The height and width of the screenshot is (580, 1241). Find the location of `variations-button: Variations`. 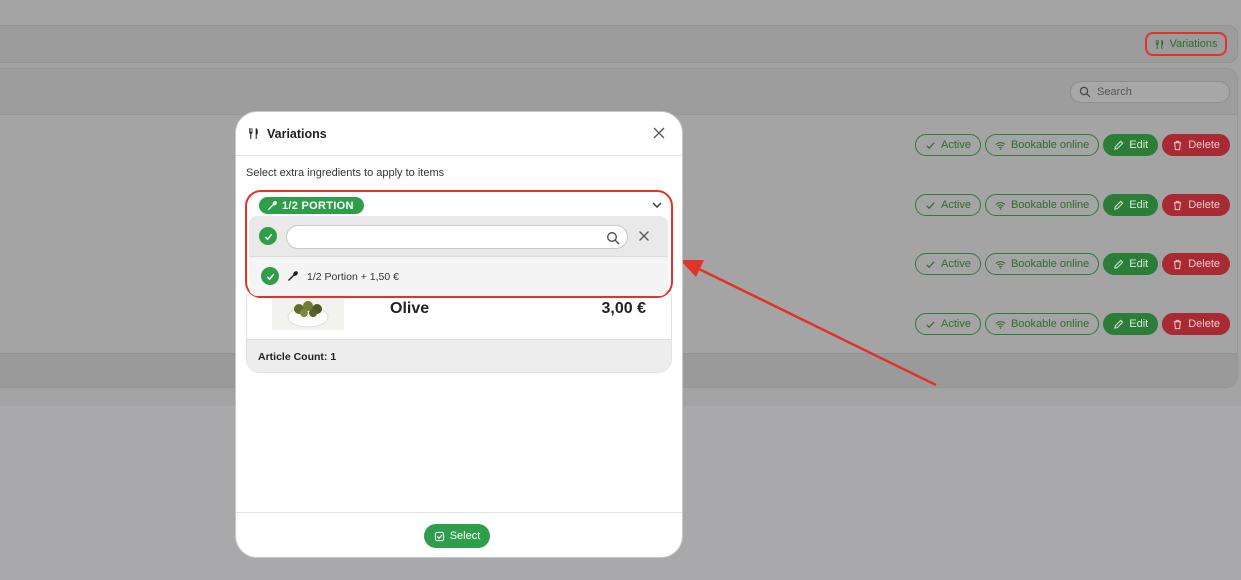

variations-button: Variations is located at coordinates (1186, 44).